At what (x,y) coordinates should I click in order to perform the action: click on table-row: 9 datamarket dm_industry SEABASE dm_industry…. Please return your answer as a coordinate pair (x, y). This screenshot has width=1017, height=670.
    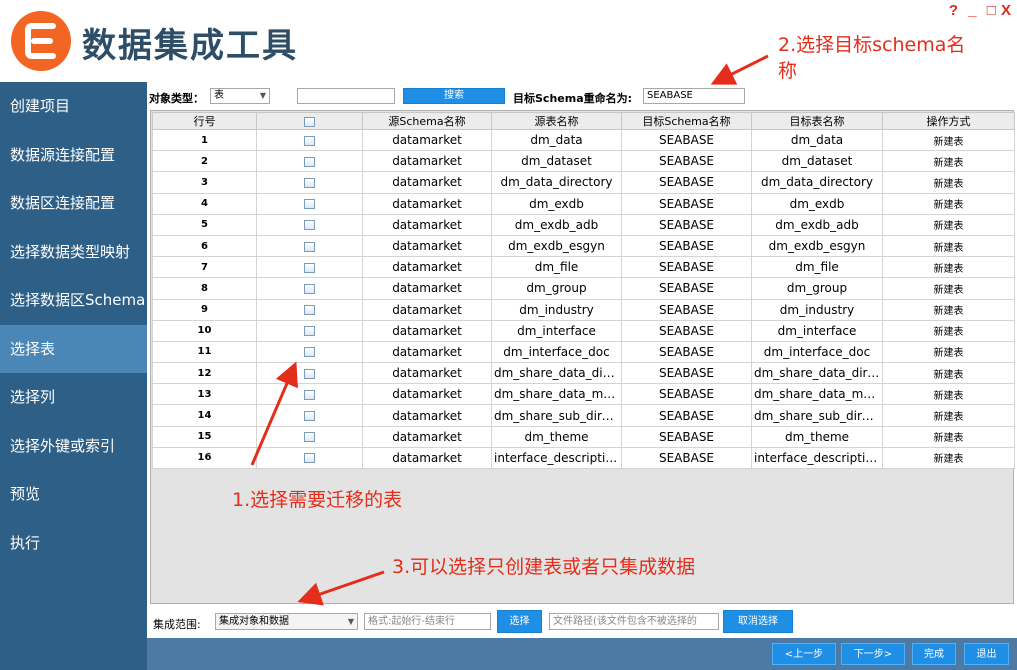
    Looking at the image, I should click on (583, 309).